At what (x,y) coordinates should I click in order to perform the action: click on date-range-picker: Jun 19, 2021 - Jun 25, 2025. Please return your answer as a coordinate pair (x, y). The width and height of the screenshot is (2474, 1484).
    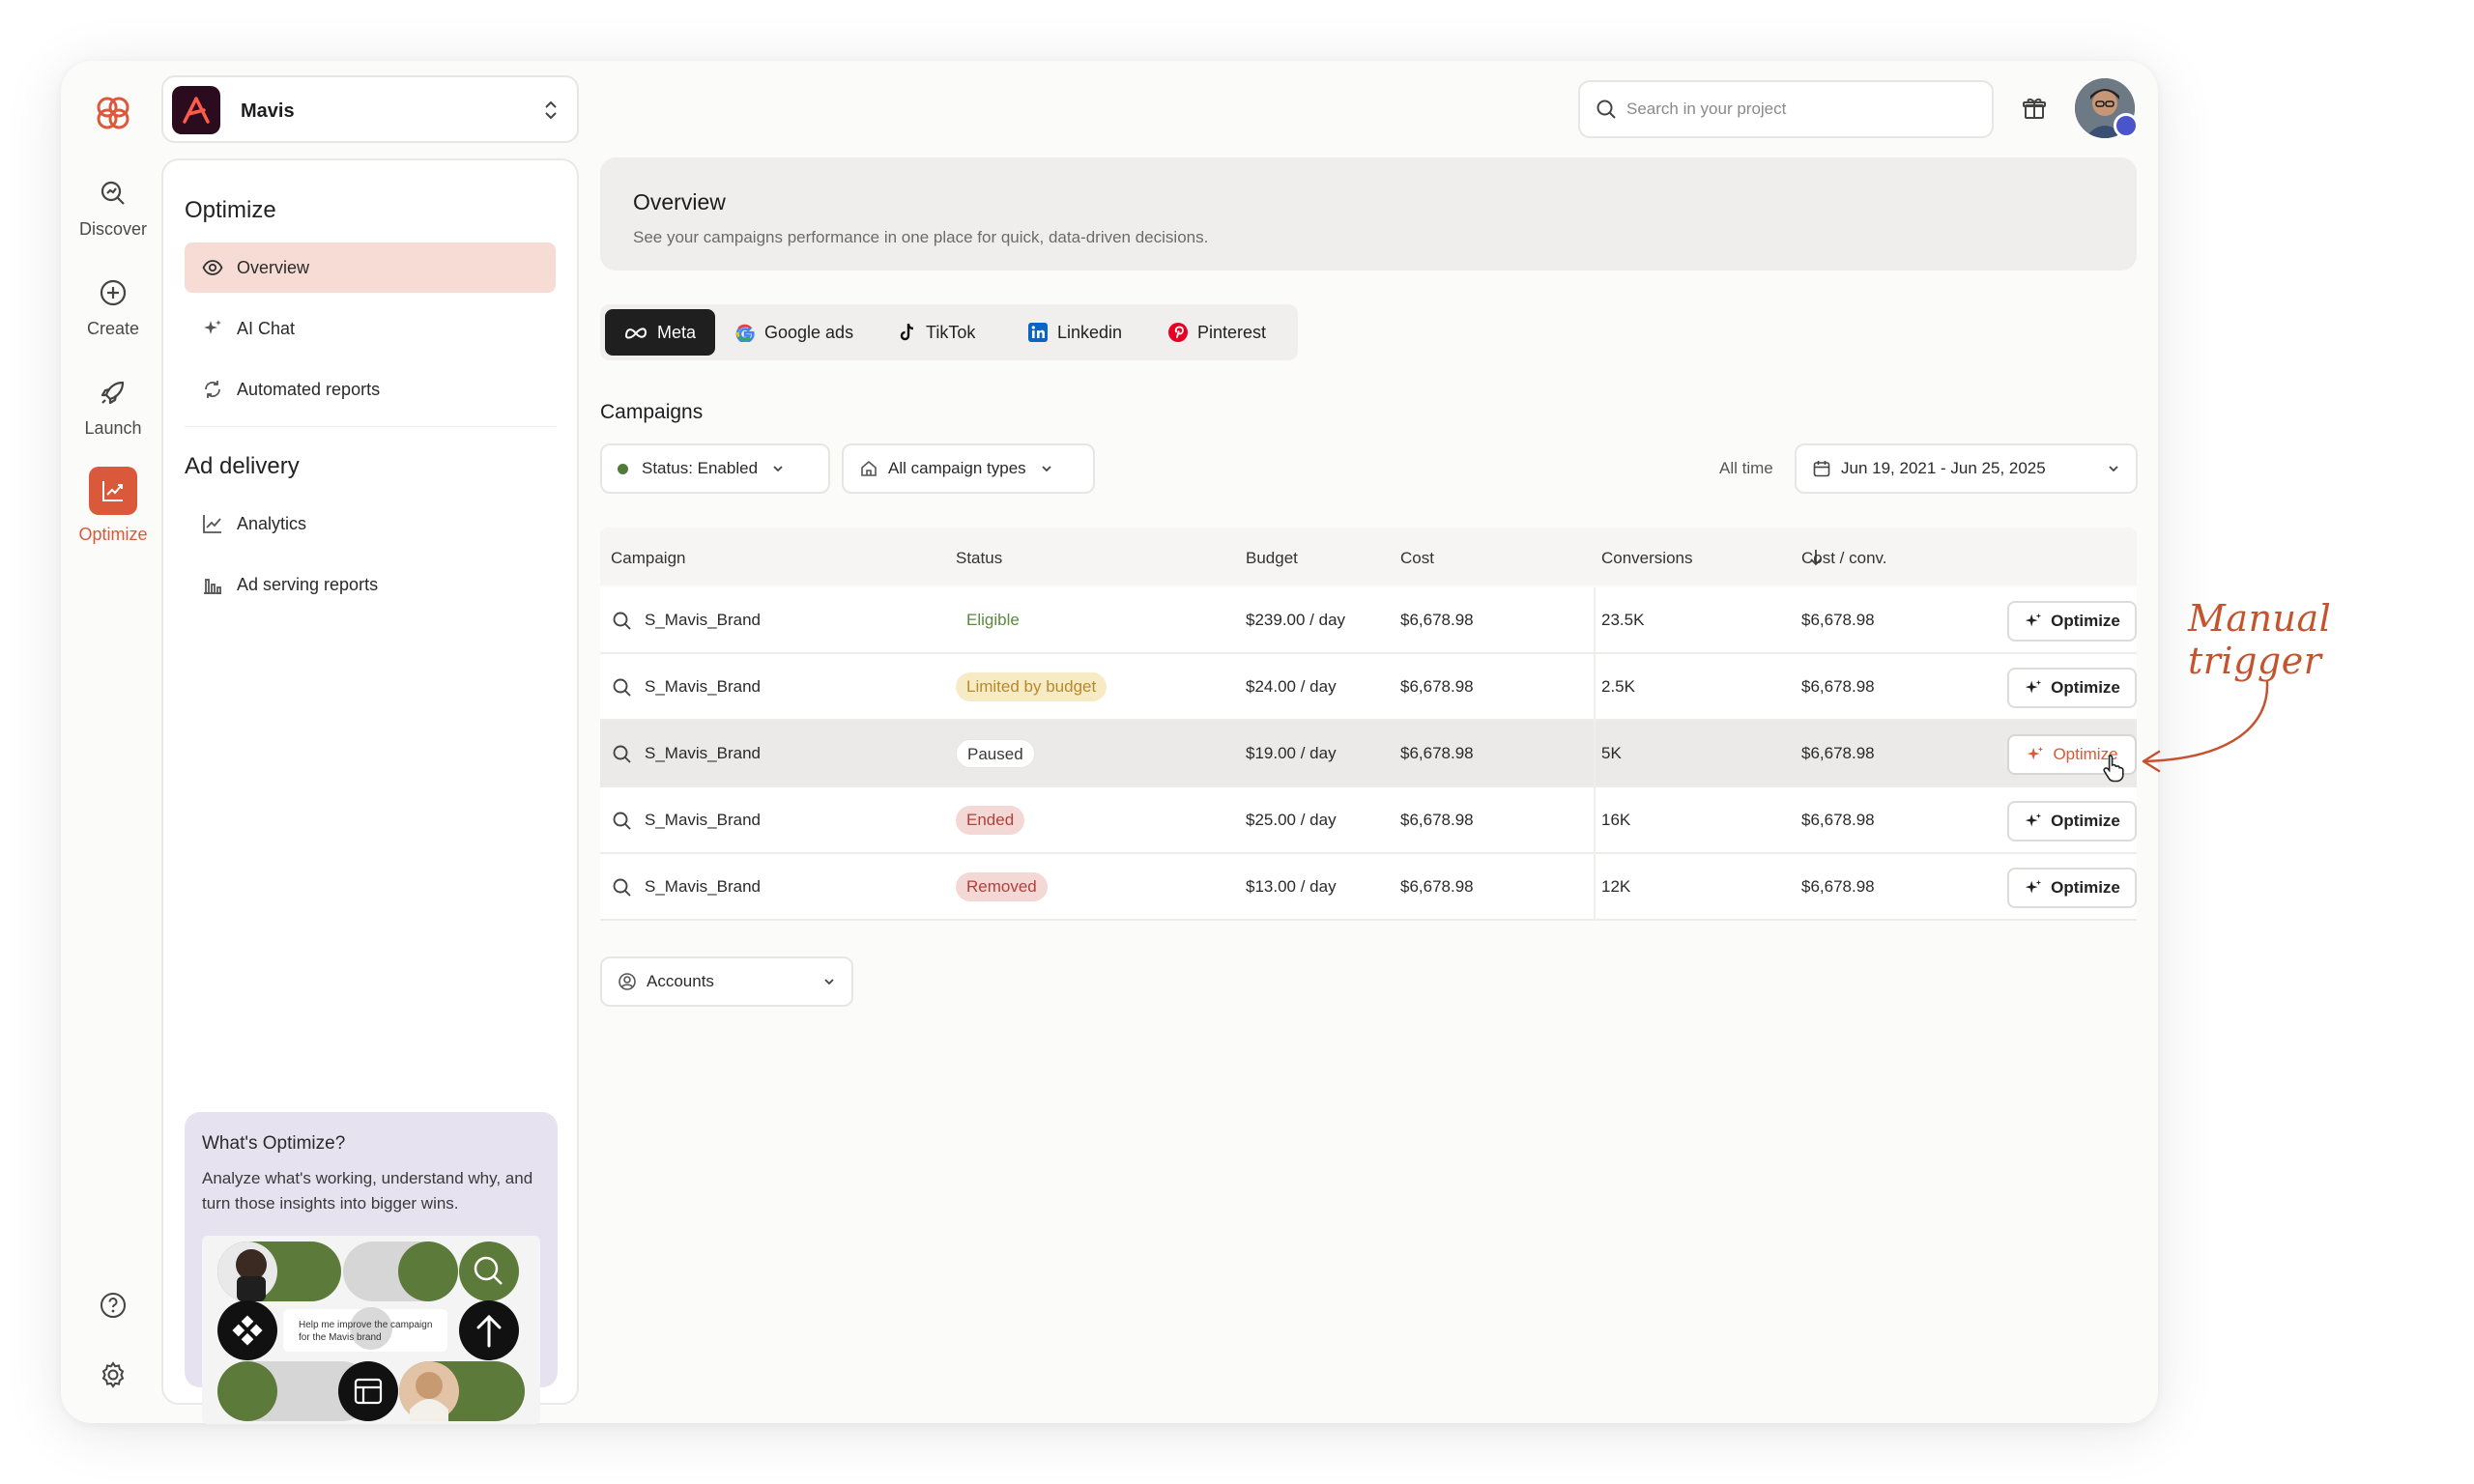
    Looking at the image, I should click on (1967, 468).